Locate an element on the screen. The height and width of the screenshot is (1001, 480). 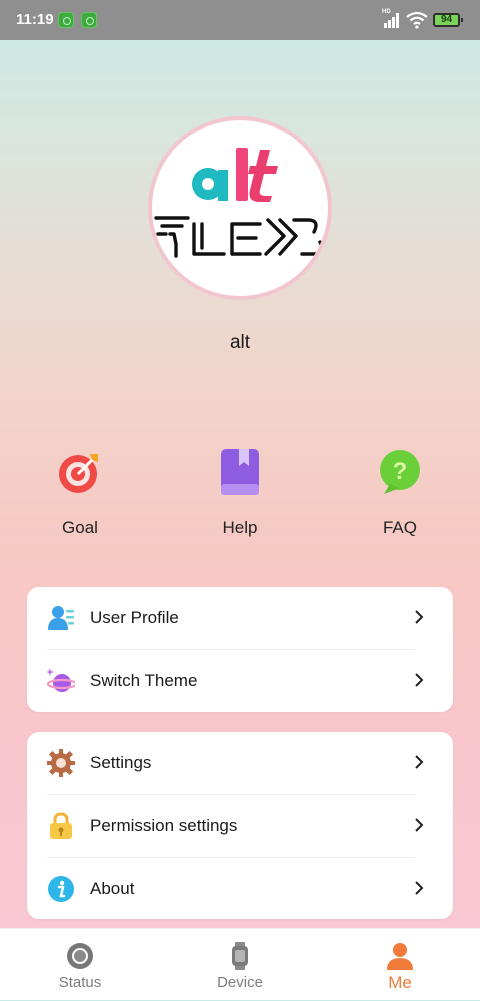
wifi-icon is located at coordinates (417, 20).